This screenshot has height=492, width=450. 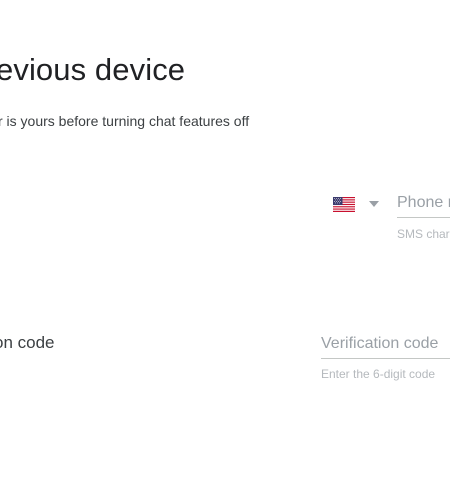 What do you see at coordinates (344, 204) in the screenshot?
I see `us-flag-icon` at bounding box center [344, 204].